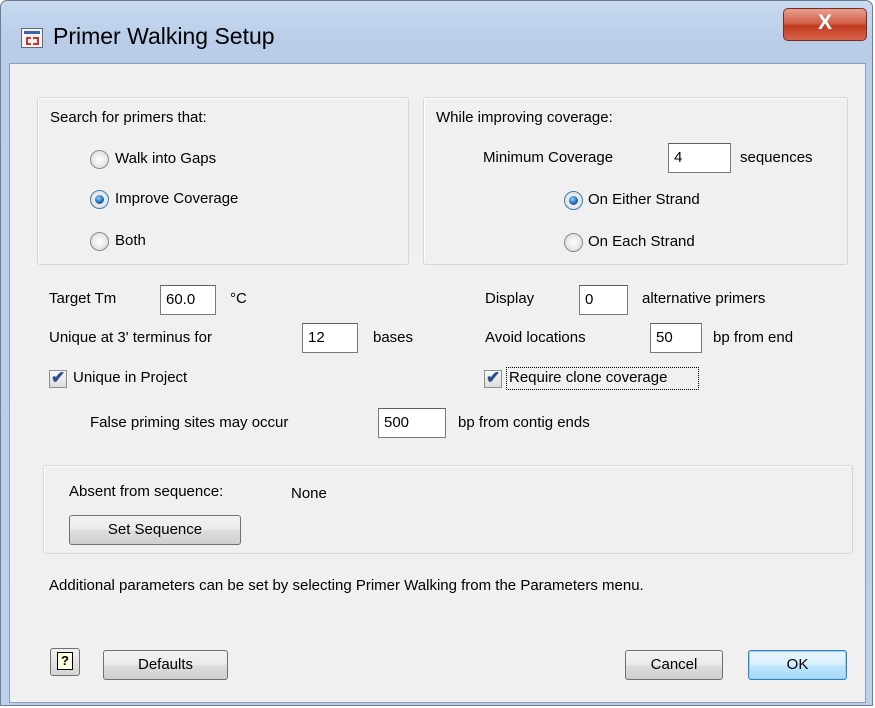 The height and width of the screenshot is (708, 875). I want to click on title-bar: Primer Walking Setup X, so click(436, 32).